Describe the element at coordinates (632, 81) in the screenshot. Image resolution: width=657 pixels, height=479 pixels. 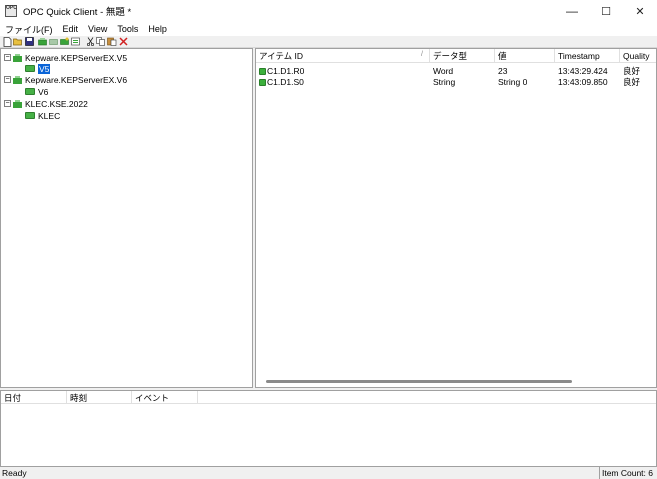
I see `item-quality: 良好` at that location.